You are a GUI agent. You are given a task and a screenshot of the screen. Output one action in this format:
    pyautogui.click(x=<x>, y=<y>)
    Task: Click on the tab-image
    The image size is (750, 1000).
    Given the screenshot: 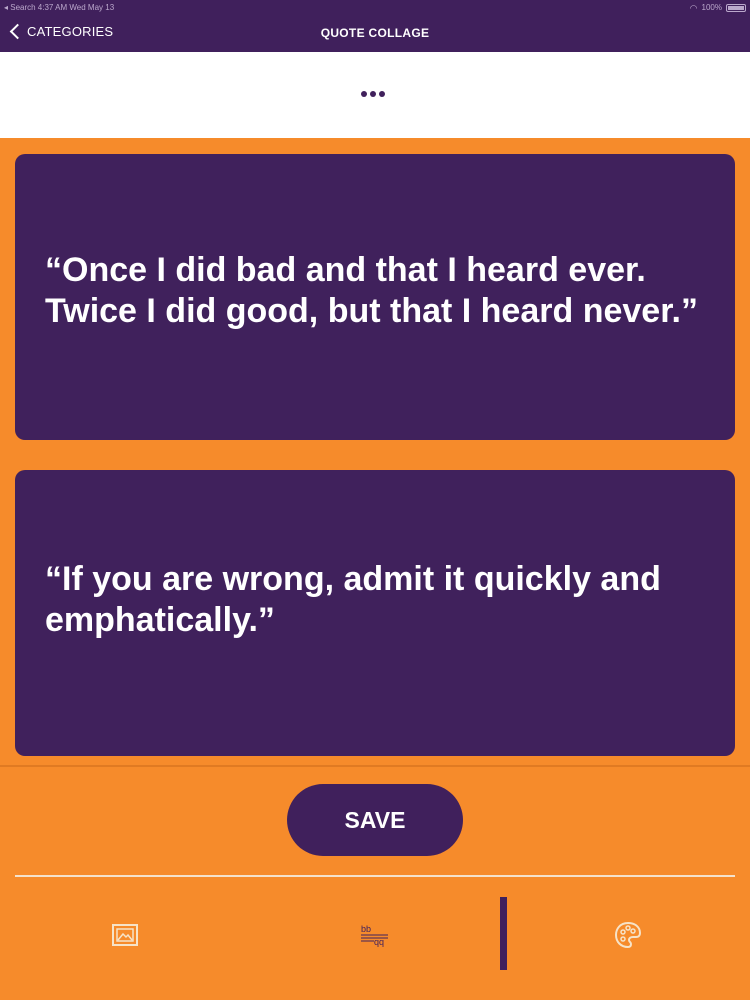 What is the action you would take?
    pyautogui.click(x=125, y=935)
    